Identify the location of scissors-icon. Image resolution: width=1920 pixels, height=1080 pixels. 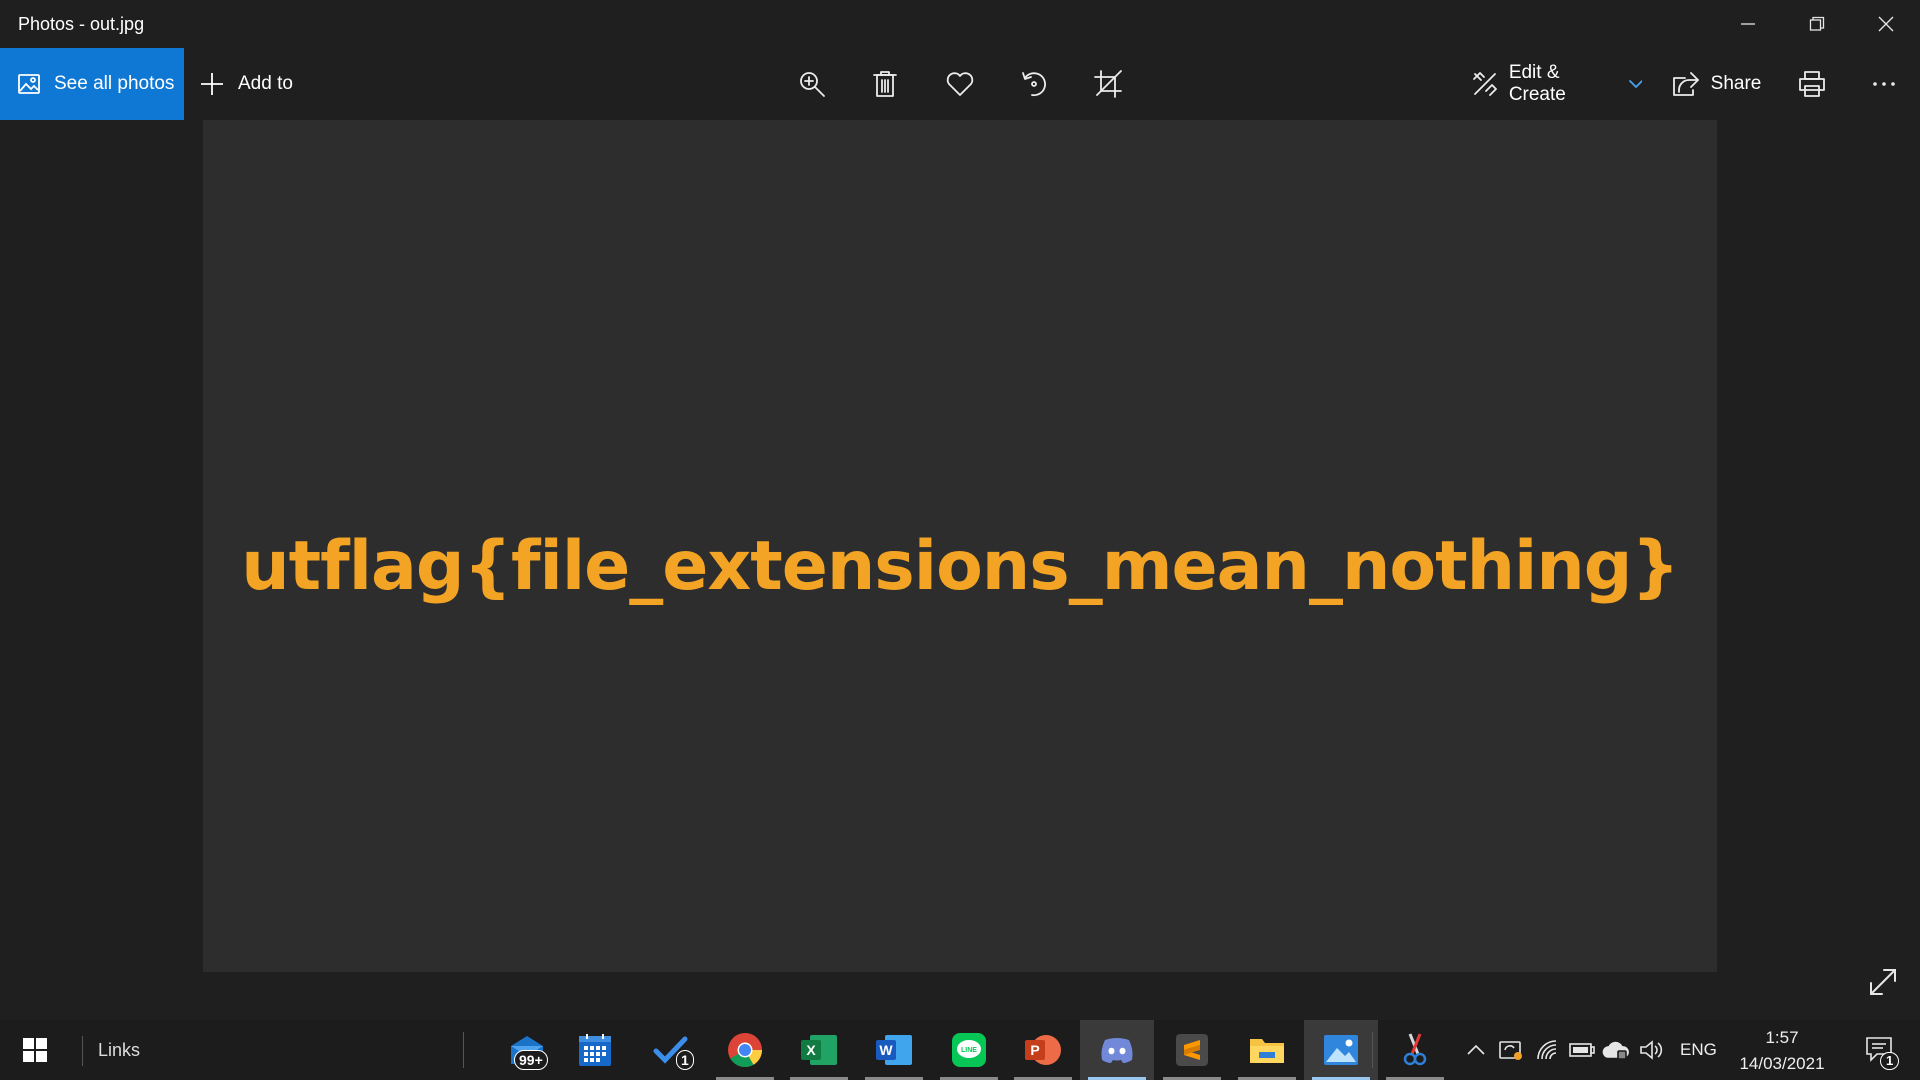
(1415, 1049).